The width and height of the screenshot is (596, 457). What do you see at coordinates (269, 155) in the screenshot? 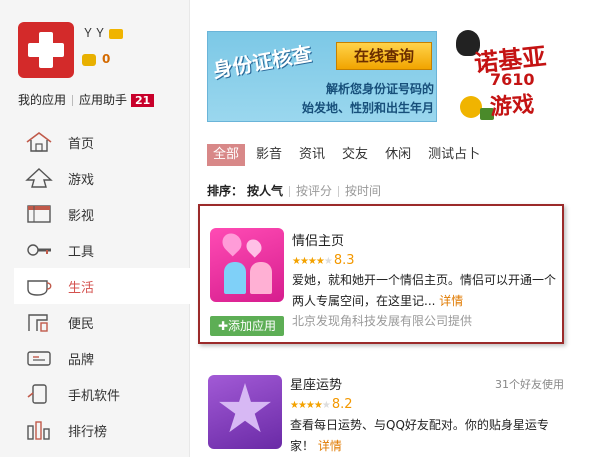
I see `tab-media: 影音` at bounding box center [269, 155].